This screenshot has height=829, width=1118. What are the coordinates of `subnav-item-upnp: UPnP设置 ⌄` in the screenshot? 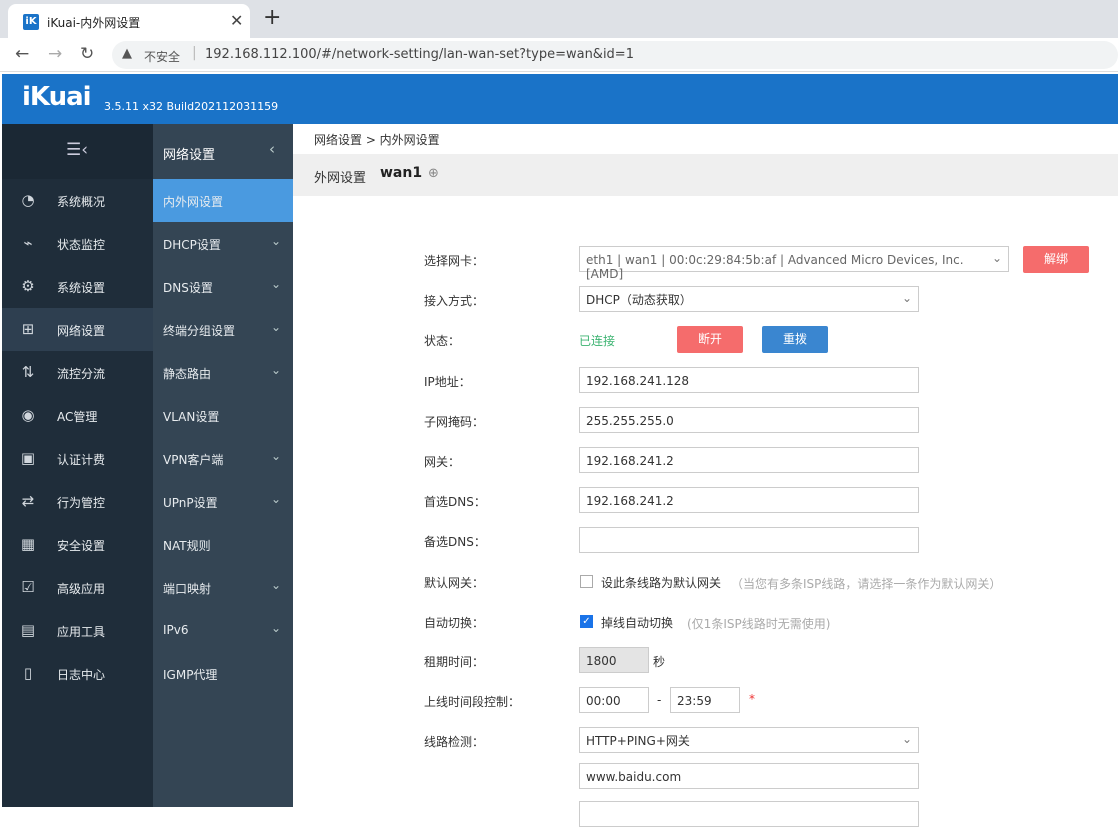 It's located at (223, 501).